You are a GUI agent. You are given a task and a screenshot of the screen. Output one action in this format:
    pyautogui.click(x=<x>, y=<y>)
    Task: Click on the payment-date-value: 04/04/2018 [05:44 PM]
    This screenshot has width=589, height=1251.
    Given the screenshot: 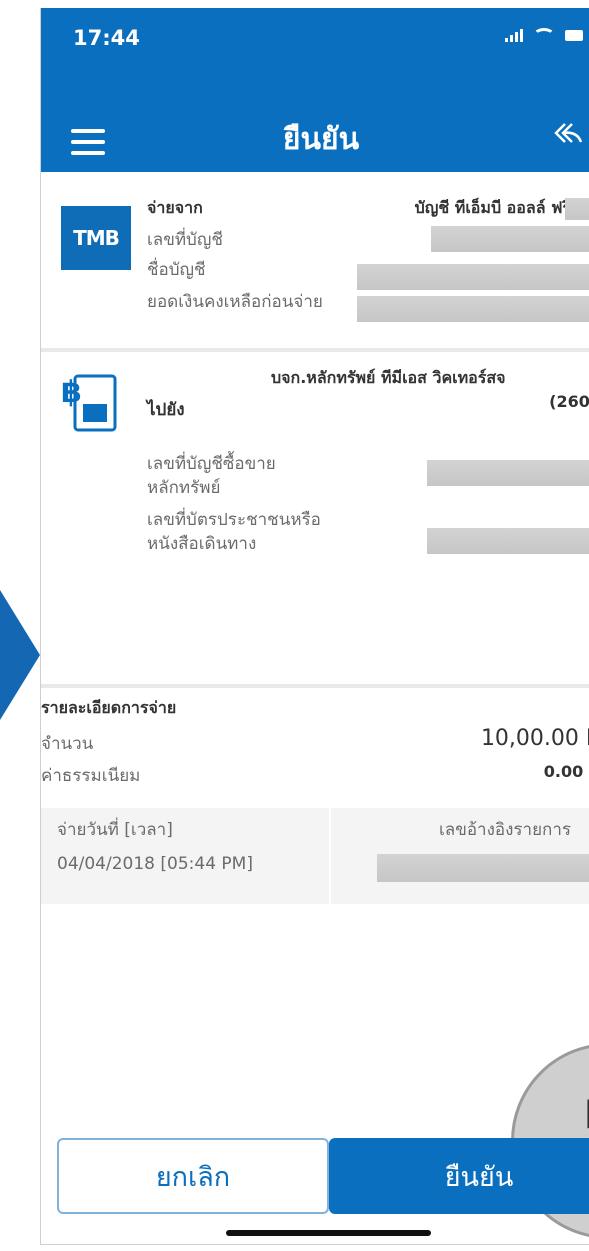 What is the action you would take?
    pyautogui.click(x=155, y=864)
    